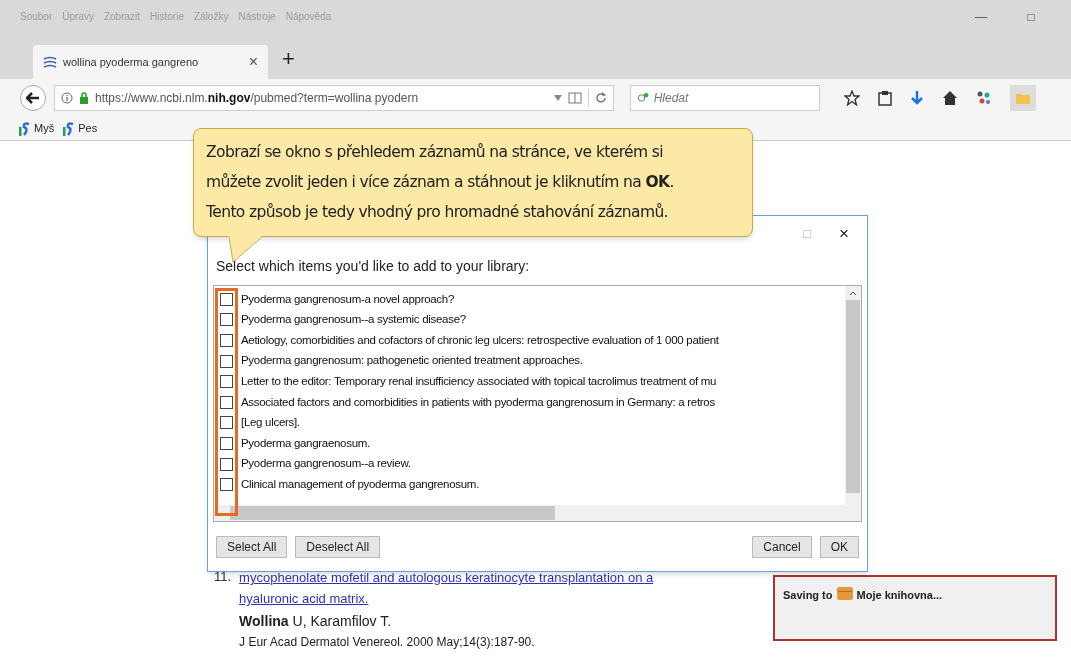 Image resolution: width=1071 pixels, height=665 pixels. Describe the element at coordinates (50, 62) in the screenshot. I see `helix-icon` at that location.